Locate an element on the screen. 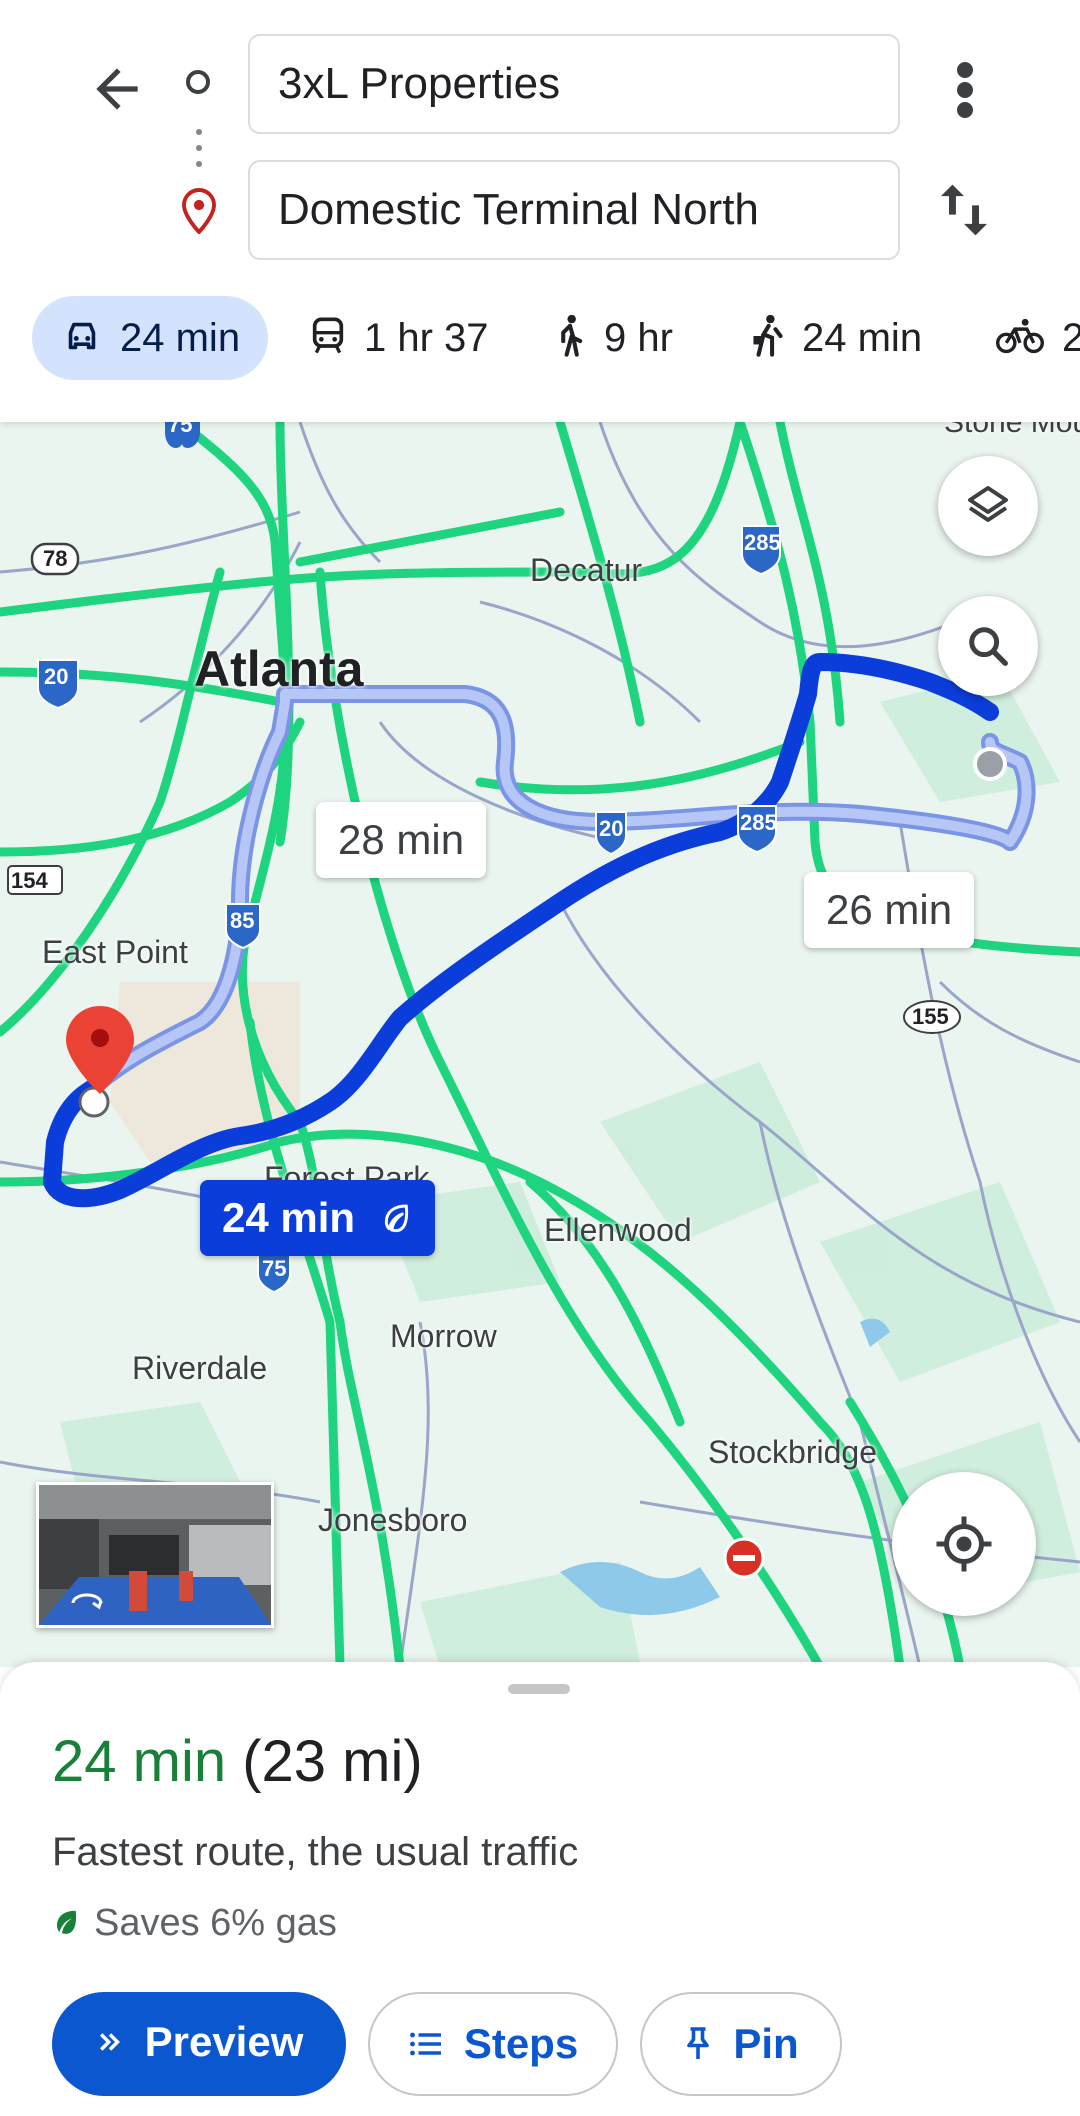 The width and height of the screenshot is (1080, 2116). route-time-main: 24 min is located at coordinates (317, 1218).